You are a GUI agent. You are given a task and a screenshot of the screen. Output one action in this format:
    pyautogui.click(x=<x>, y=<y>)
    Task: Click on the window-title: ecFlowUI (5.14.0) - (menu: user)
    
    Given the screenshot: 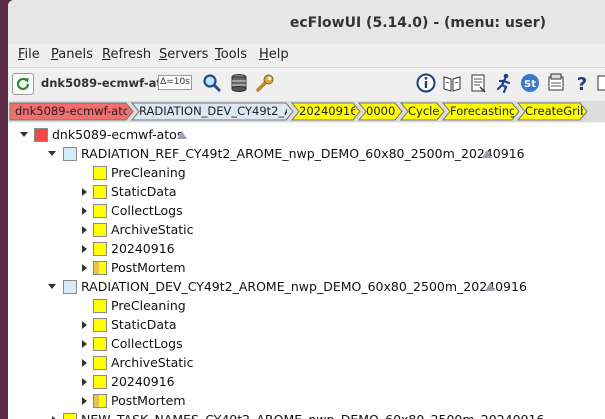 What is the action you would take?
    pyautogui.click(x=417, y=23)
    